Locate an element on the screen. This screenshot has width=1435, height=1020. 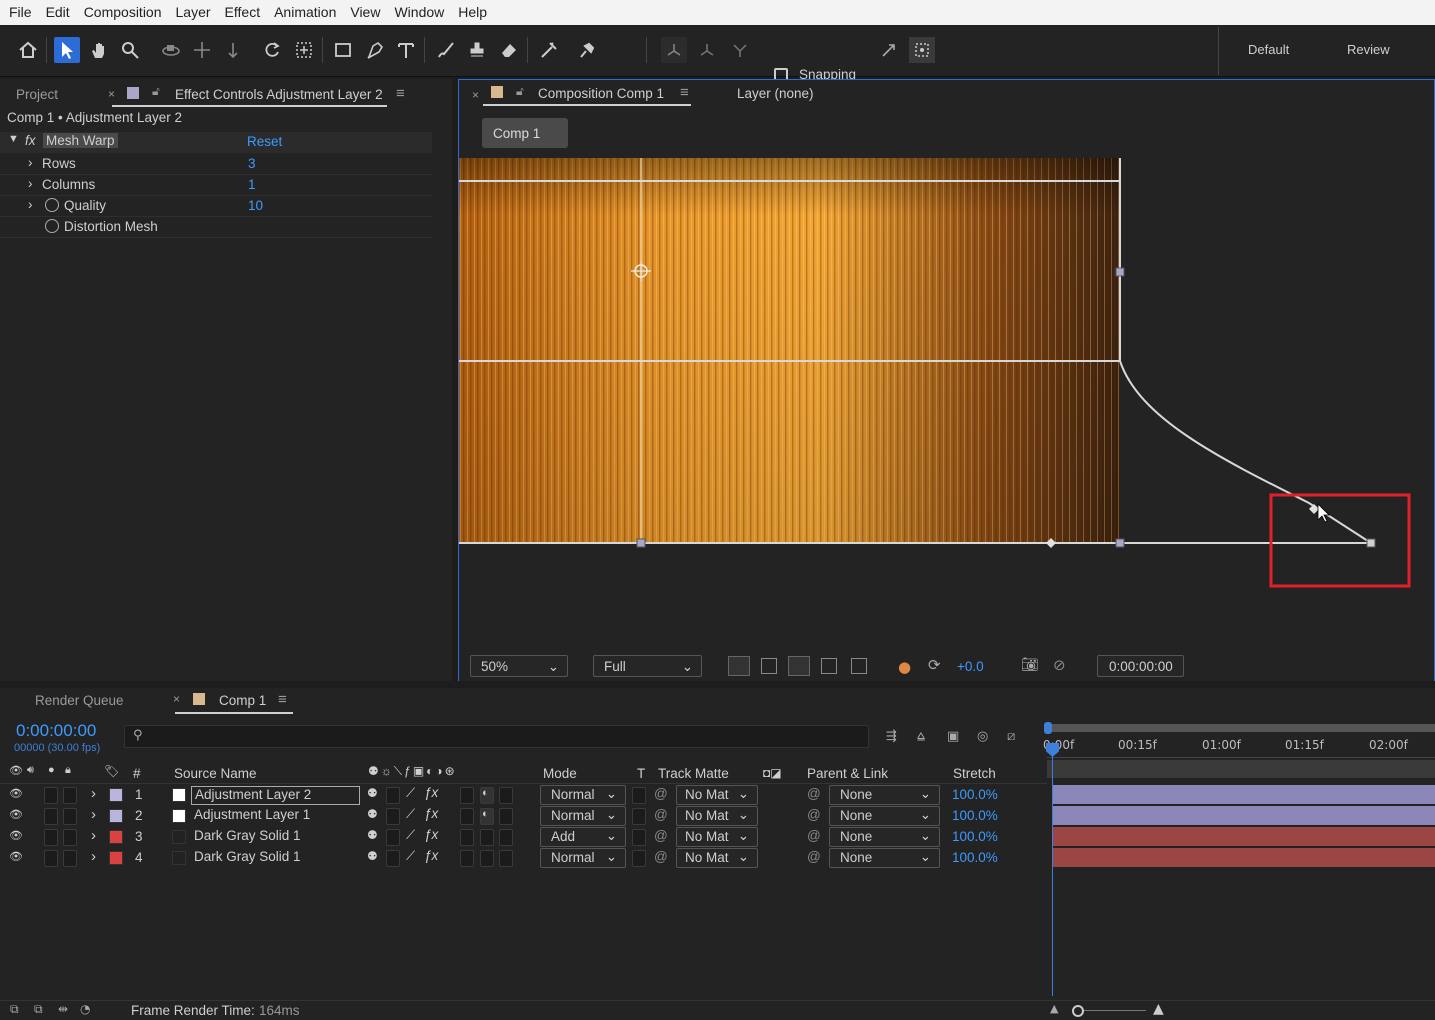
exposure-value: +0.0 is located at coordinates (970, 666).